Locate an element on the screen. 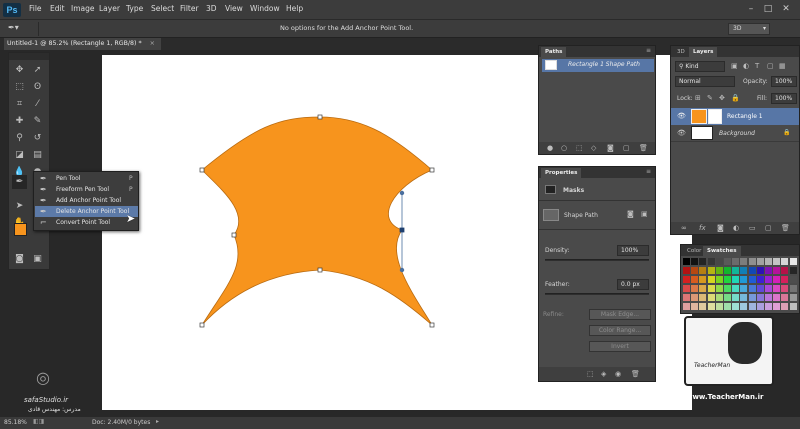 The image size is (800, 429). menu-edit: Edit is located at coordinates (57, 8).